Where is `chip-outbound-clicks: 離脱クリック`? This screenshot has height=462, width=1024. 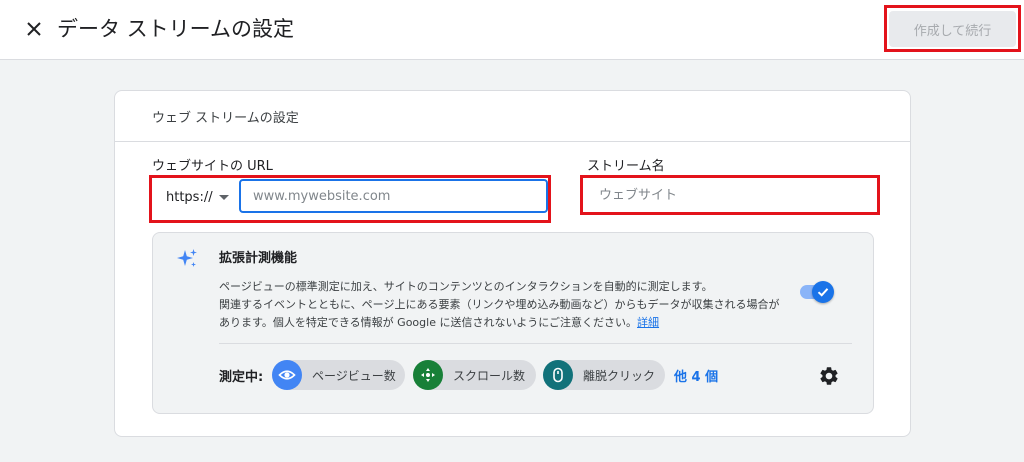 chip-outbound-clicks: 離脱クリック is located at coordinates (604, 375).